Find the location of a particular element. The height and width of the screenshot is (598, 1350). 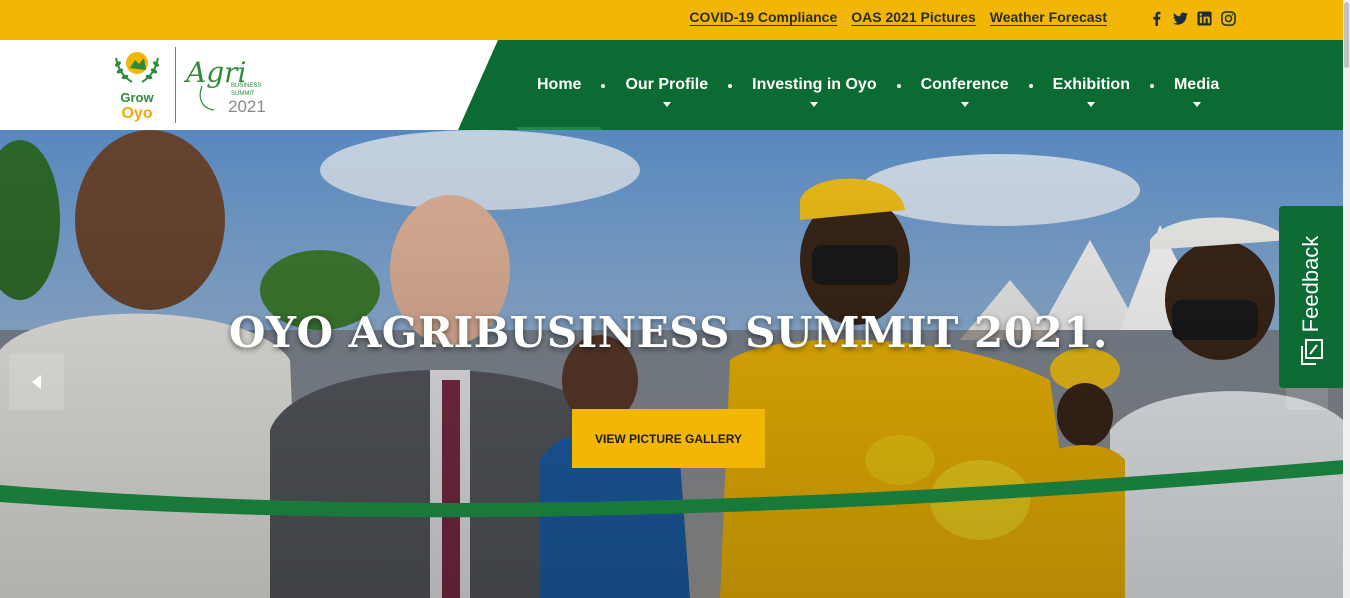

nav-our-profile: Our Profile is located at coordinates (666, 85).